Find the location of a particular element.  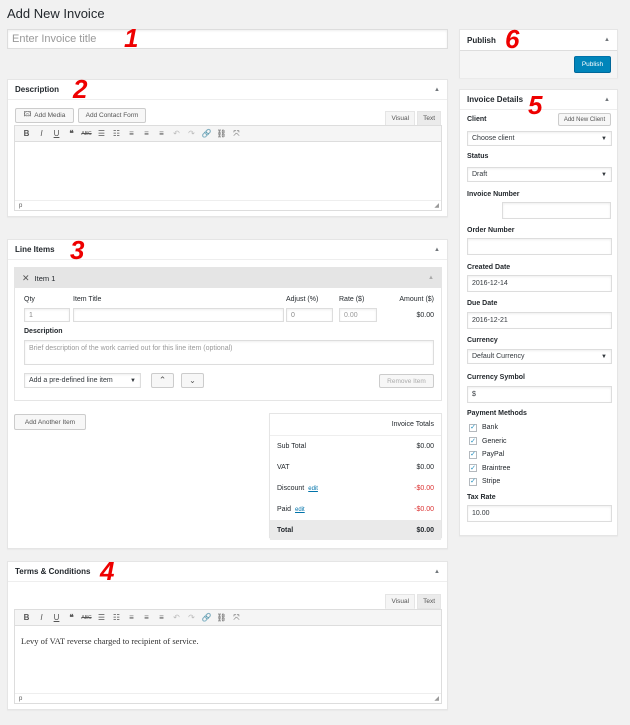

invoice-number-input is located at coordinates (556, 210).